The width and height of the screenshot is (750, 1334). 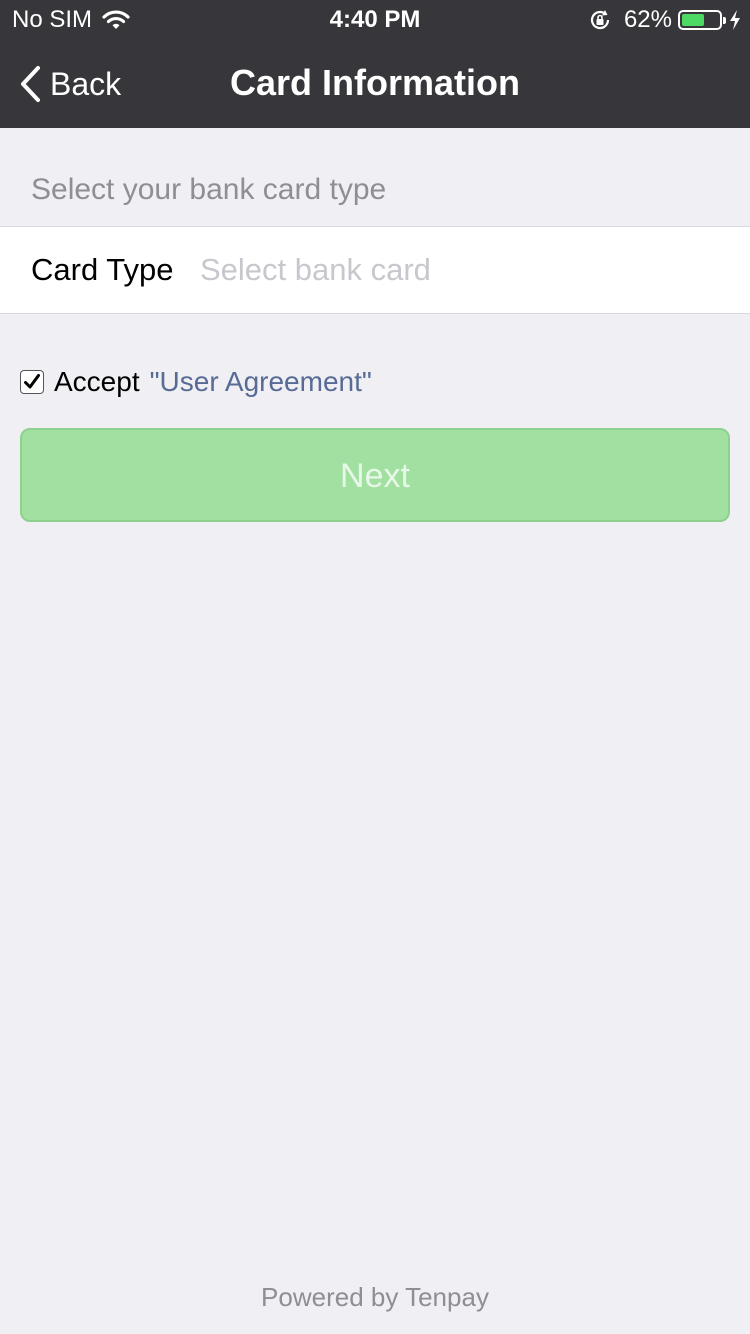 I want to click on charging-icon, so click(x=735, y=20).